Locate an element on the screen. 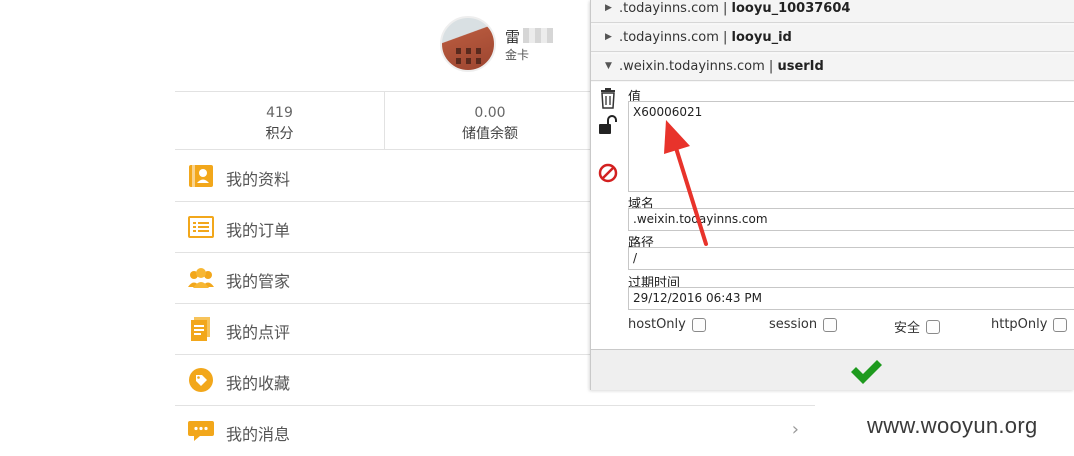 This screenshot has height=456, width=1074. cookie-name: userId is located at coordinates (800, 66).